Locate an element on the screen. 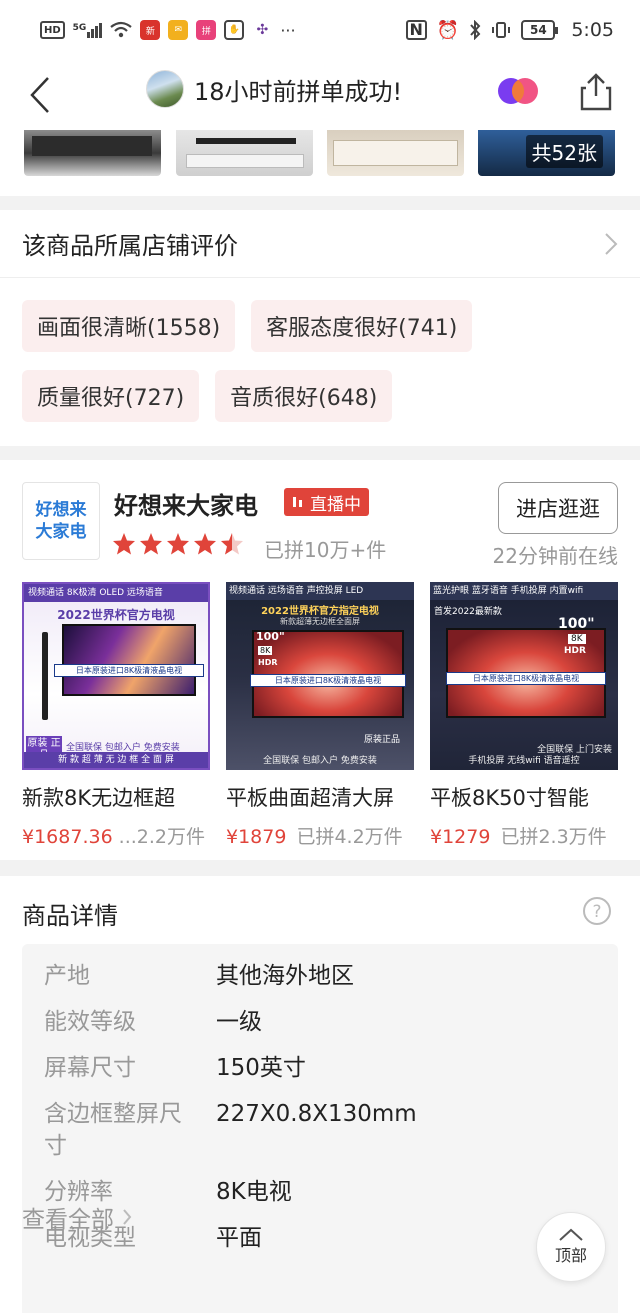  gallery-thumbnail: 共52张 is located at coordinates (546, 153).